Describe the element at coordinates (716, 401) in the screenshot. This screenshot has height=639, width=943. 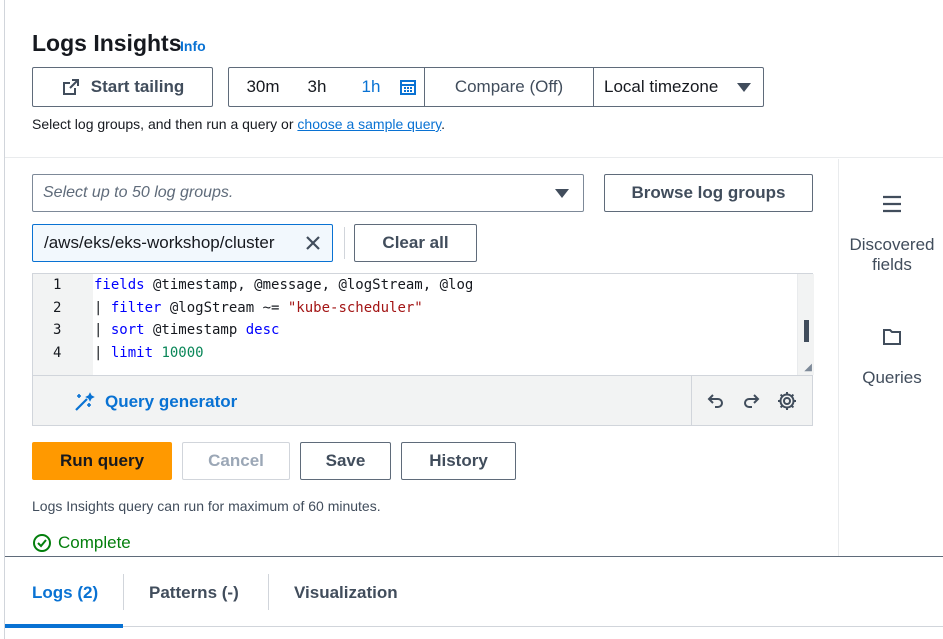
I see `undo-icon` at that location.